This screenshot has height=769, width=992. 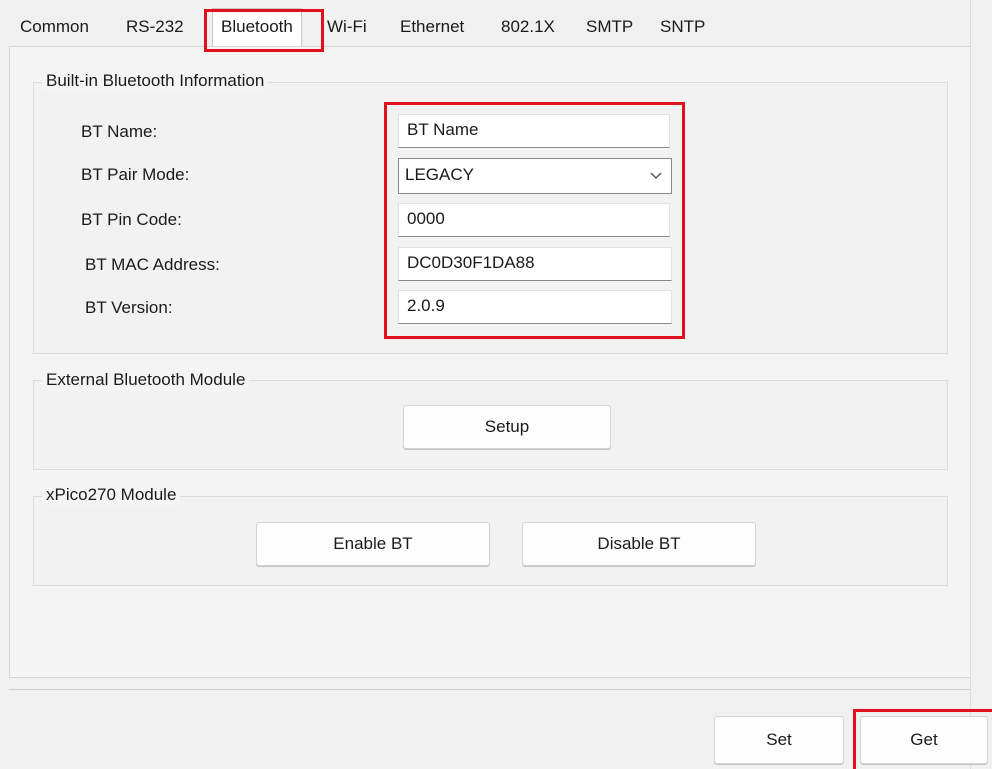 What do you see at coordinates (535, 176) in the screenshot?
I see `bt-pair-mode-select: LEGACY` at bounding box center [535, 176].